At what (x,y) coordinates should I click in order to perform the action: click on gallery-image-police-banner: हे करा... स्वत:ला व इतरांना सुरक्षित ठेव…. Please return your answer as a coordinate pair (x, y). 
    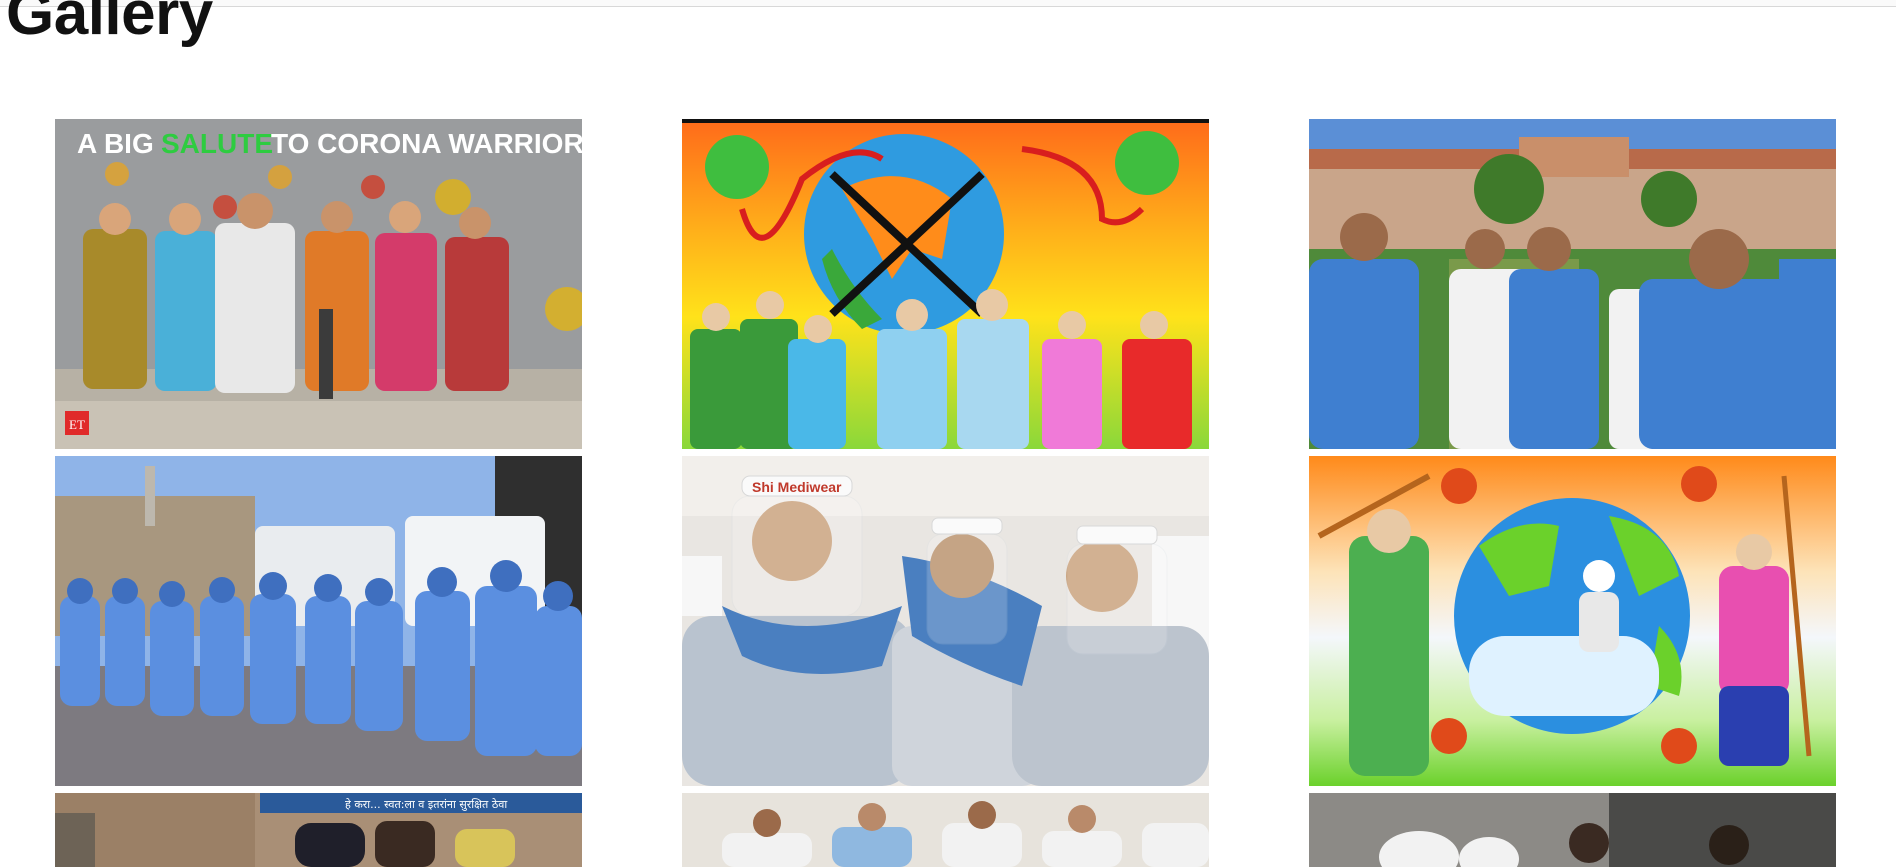
    Looking at the image, I should click on (318, 830).